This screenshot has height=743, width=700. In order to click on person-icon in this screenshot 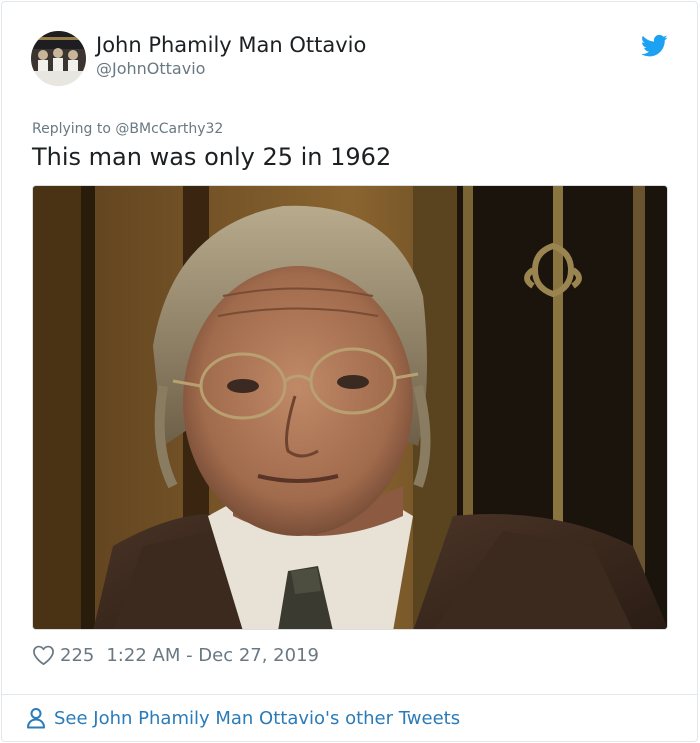, I will do `click(36, 718)`.